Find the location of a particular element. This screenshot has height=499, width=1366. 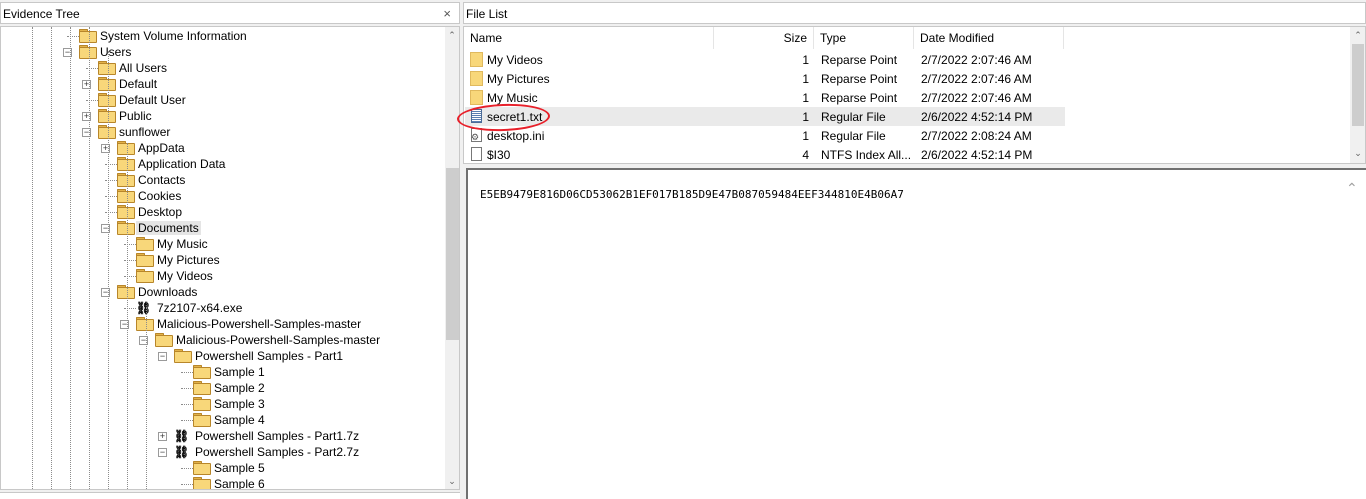

tree-node-label: sunflower is located at coordinates (145, 132).